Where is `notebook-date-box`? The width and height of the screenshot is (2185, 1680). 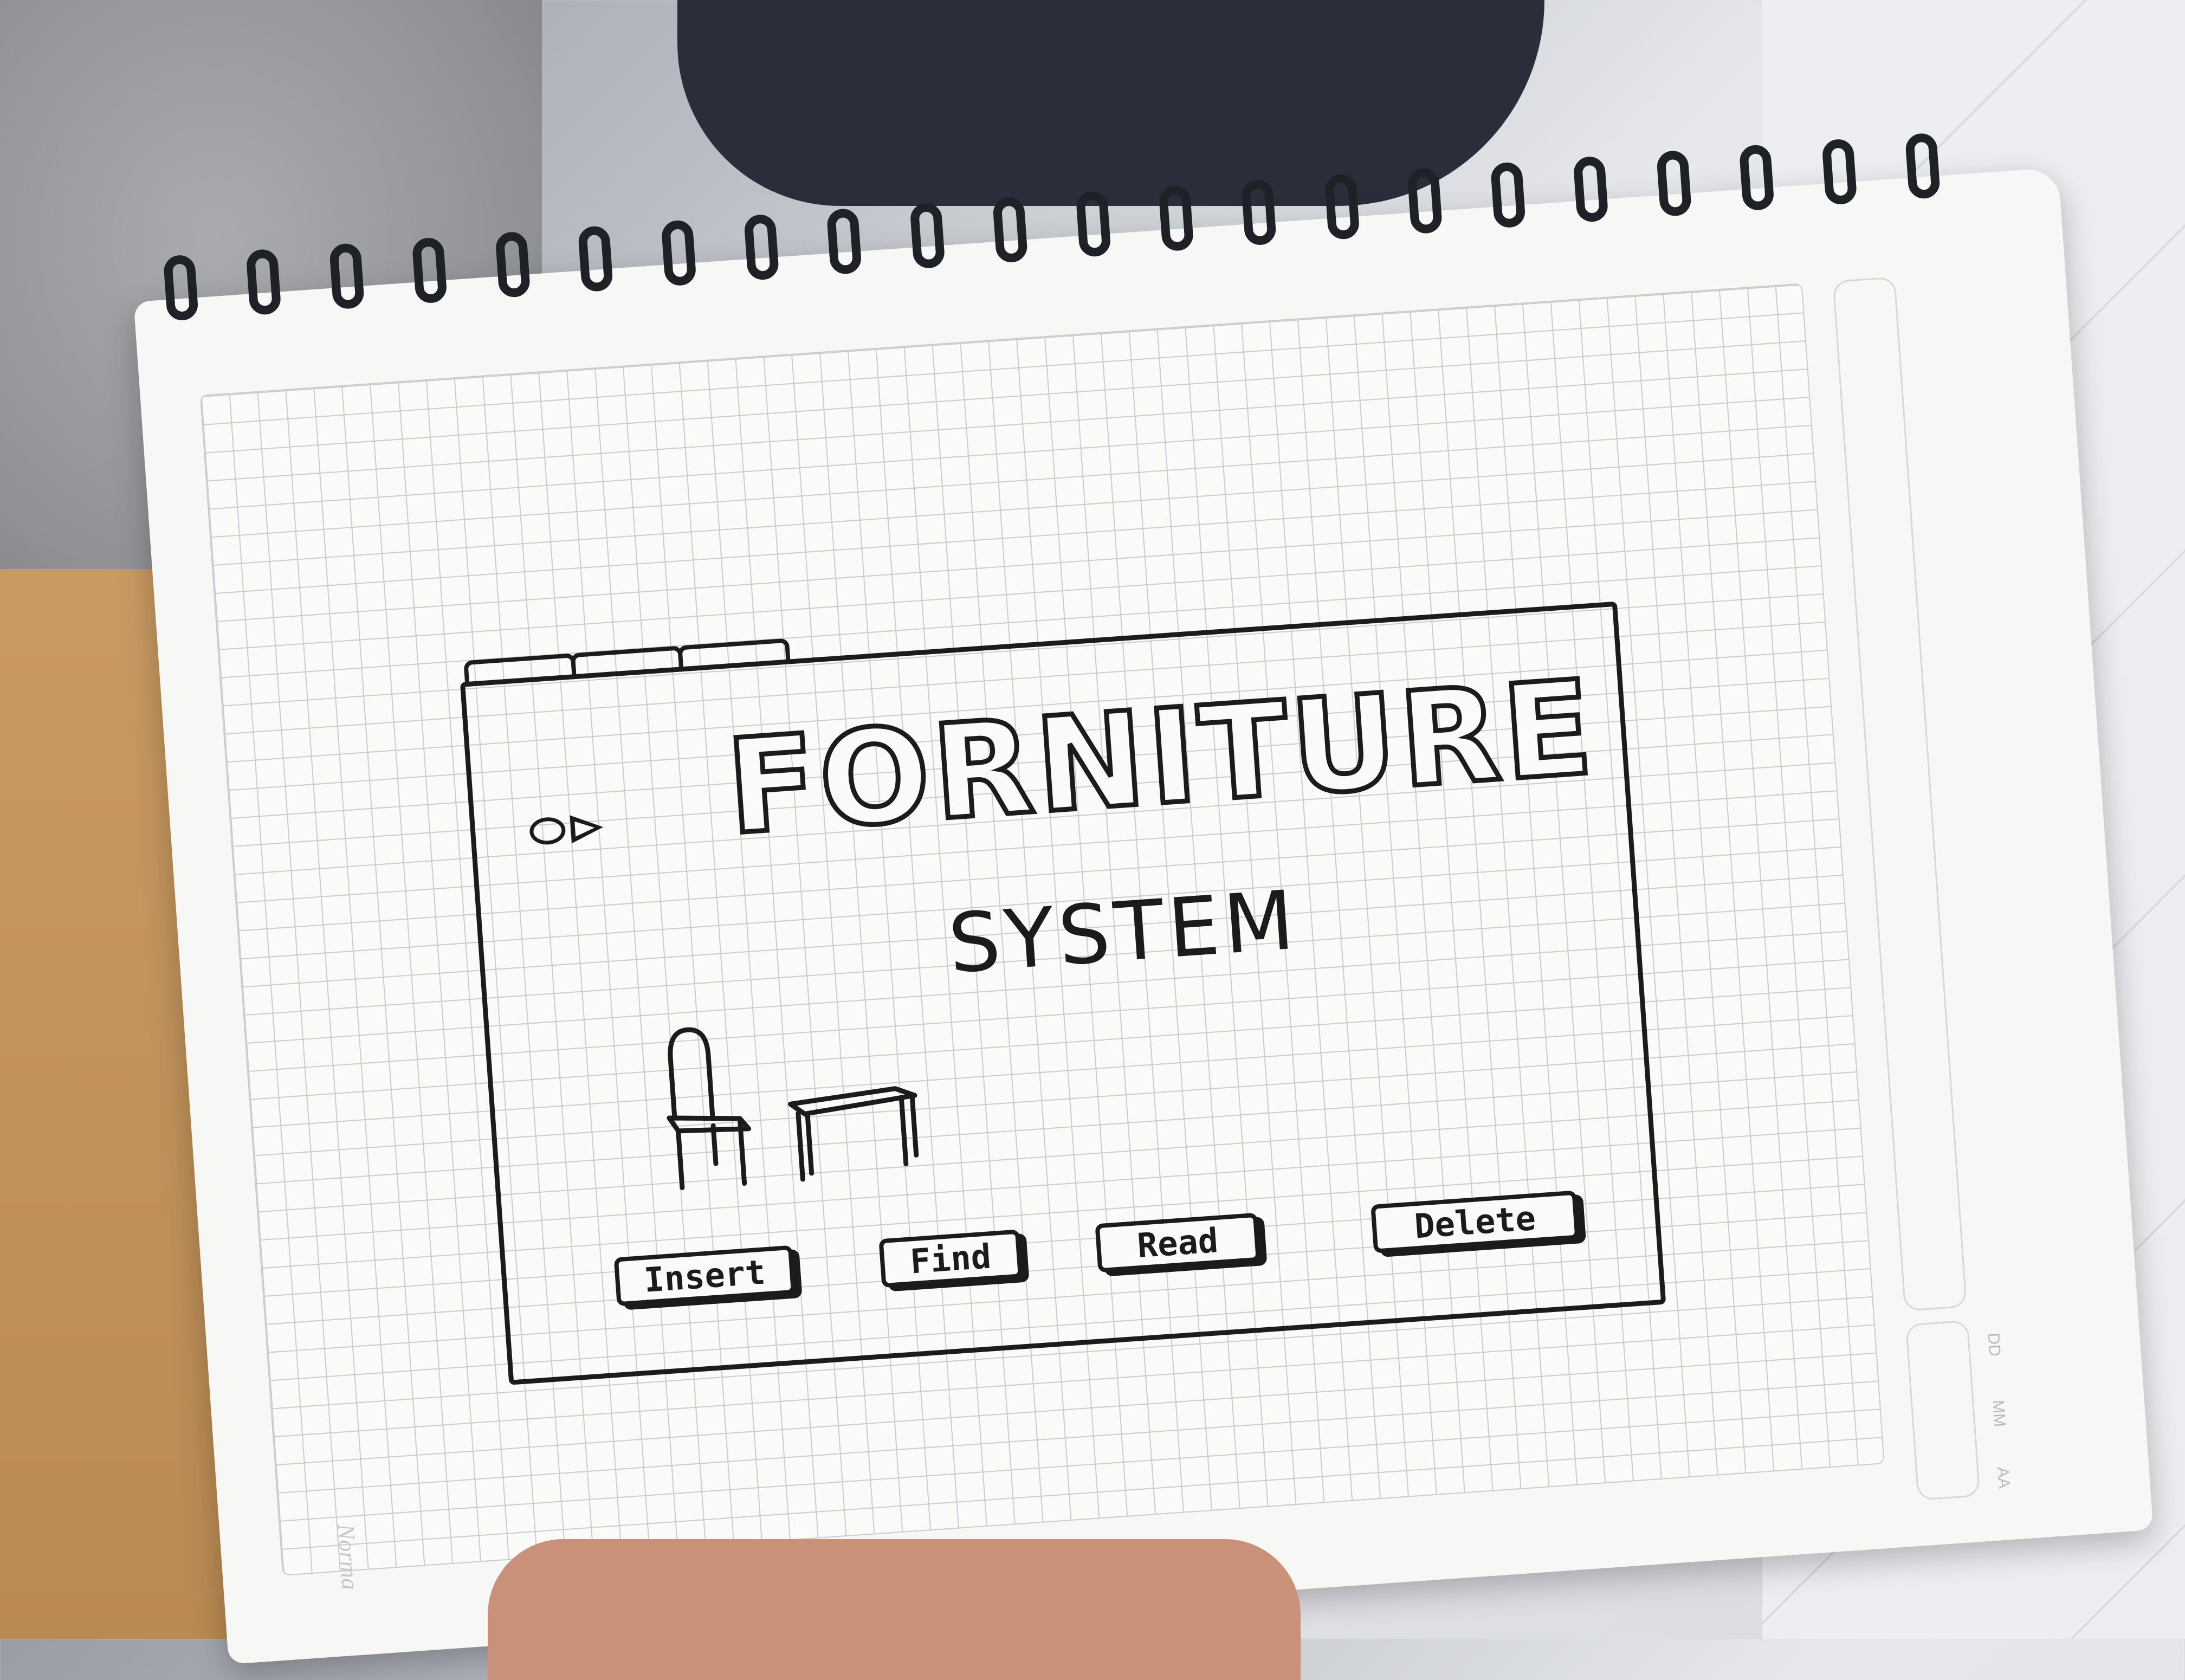 notebook-date-box is located at coordinates (1943, 1411).